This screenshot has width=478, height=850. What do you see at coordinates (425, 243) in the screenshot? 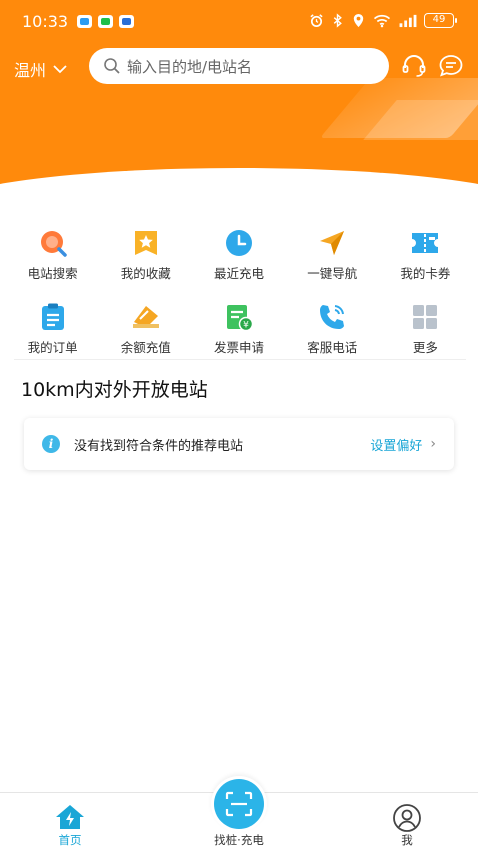
I see `coupon-ticket-icon` at bounding box center [425, 243].